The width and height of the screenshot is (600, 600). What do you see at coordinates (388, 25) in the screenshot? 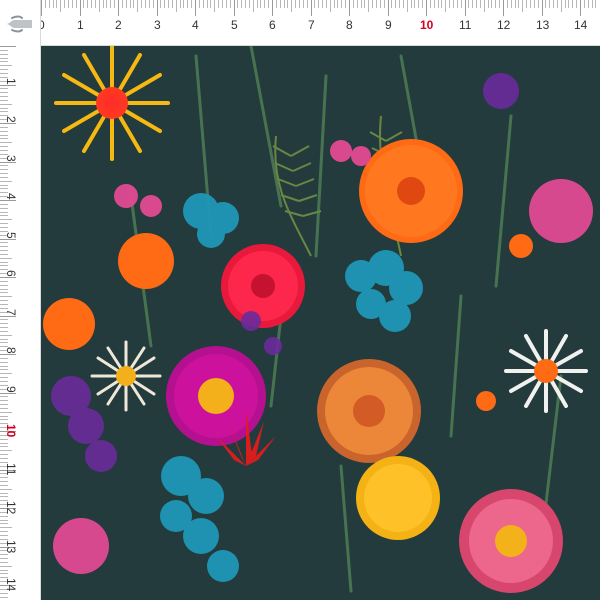
I see `top-ruler-label: 9` at bounding box center [388, 25].